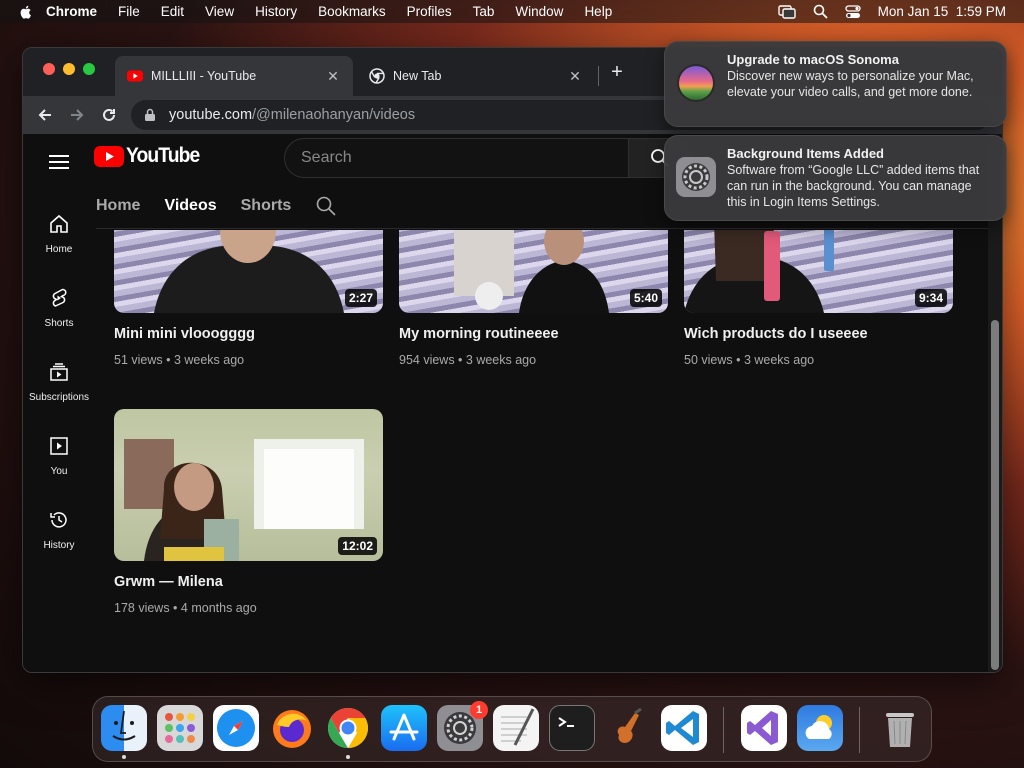 This screenshot has height=768, width=1024. Describe the element at coordinates (813, 59) in the screenshot. I see `notification-title: Upgrade to macOS Sonoma` at that location.